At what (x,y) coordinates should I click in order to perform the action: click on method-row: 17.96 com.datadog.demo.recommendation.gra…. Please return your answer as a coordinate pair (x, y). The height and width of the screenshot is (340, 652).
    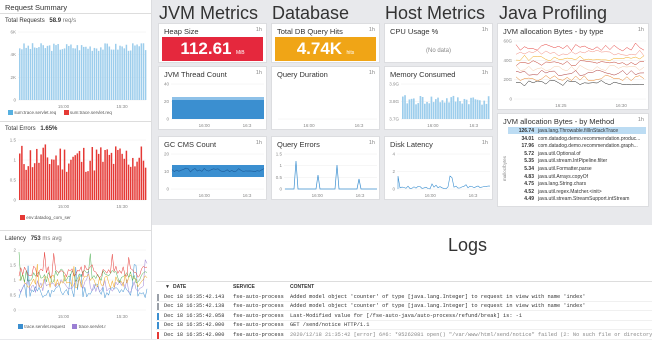
    Looking at the image, I should click on (577, 145).